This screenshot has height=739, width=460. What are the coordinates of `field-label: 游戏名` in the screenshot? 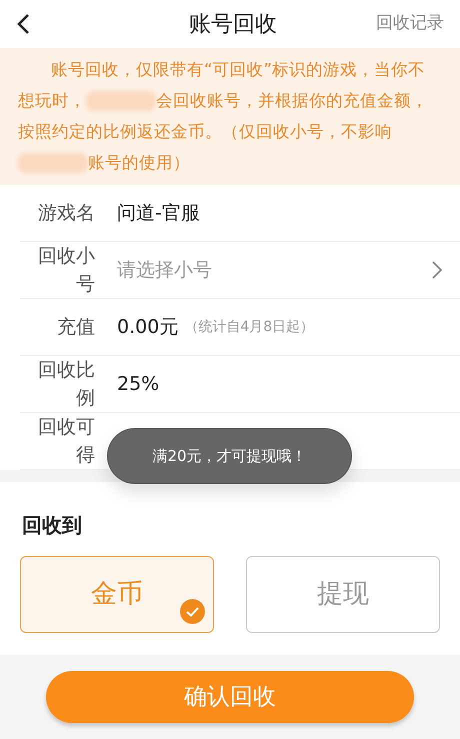 It's located at (66, 213).